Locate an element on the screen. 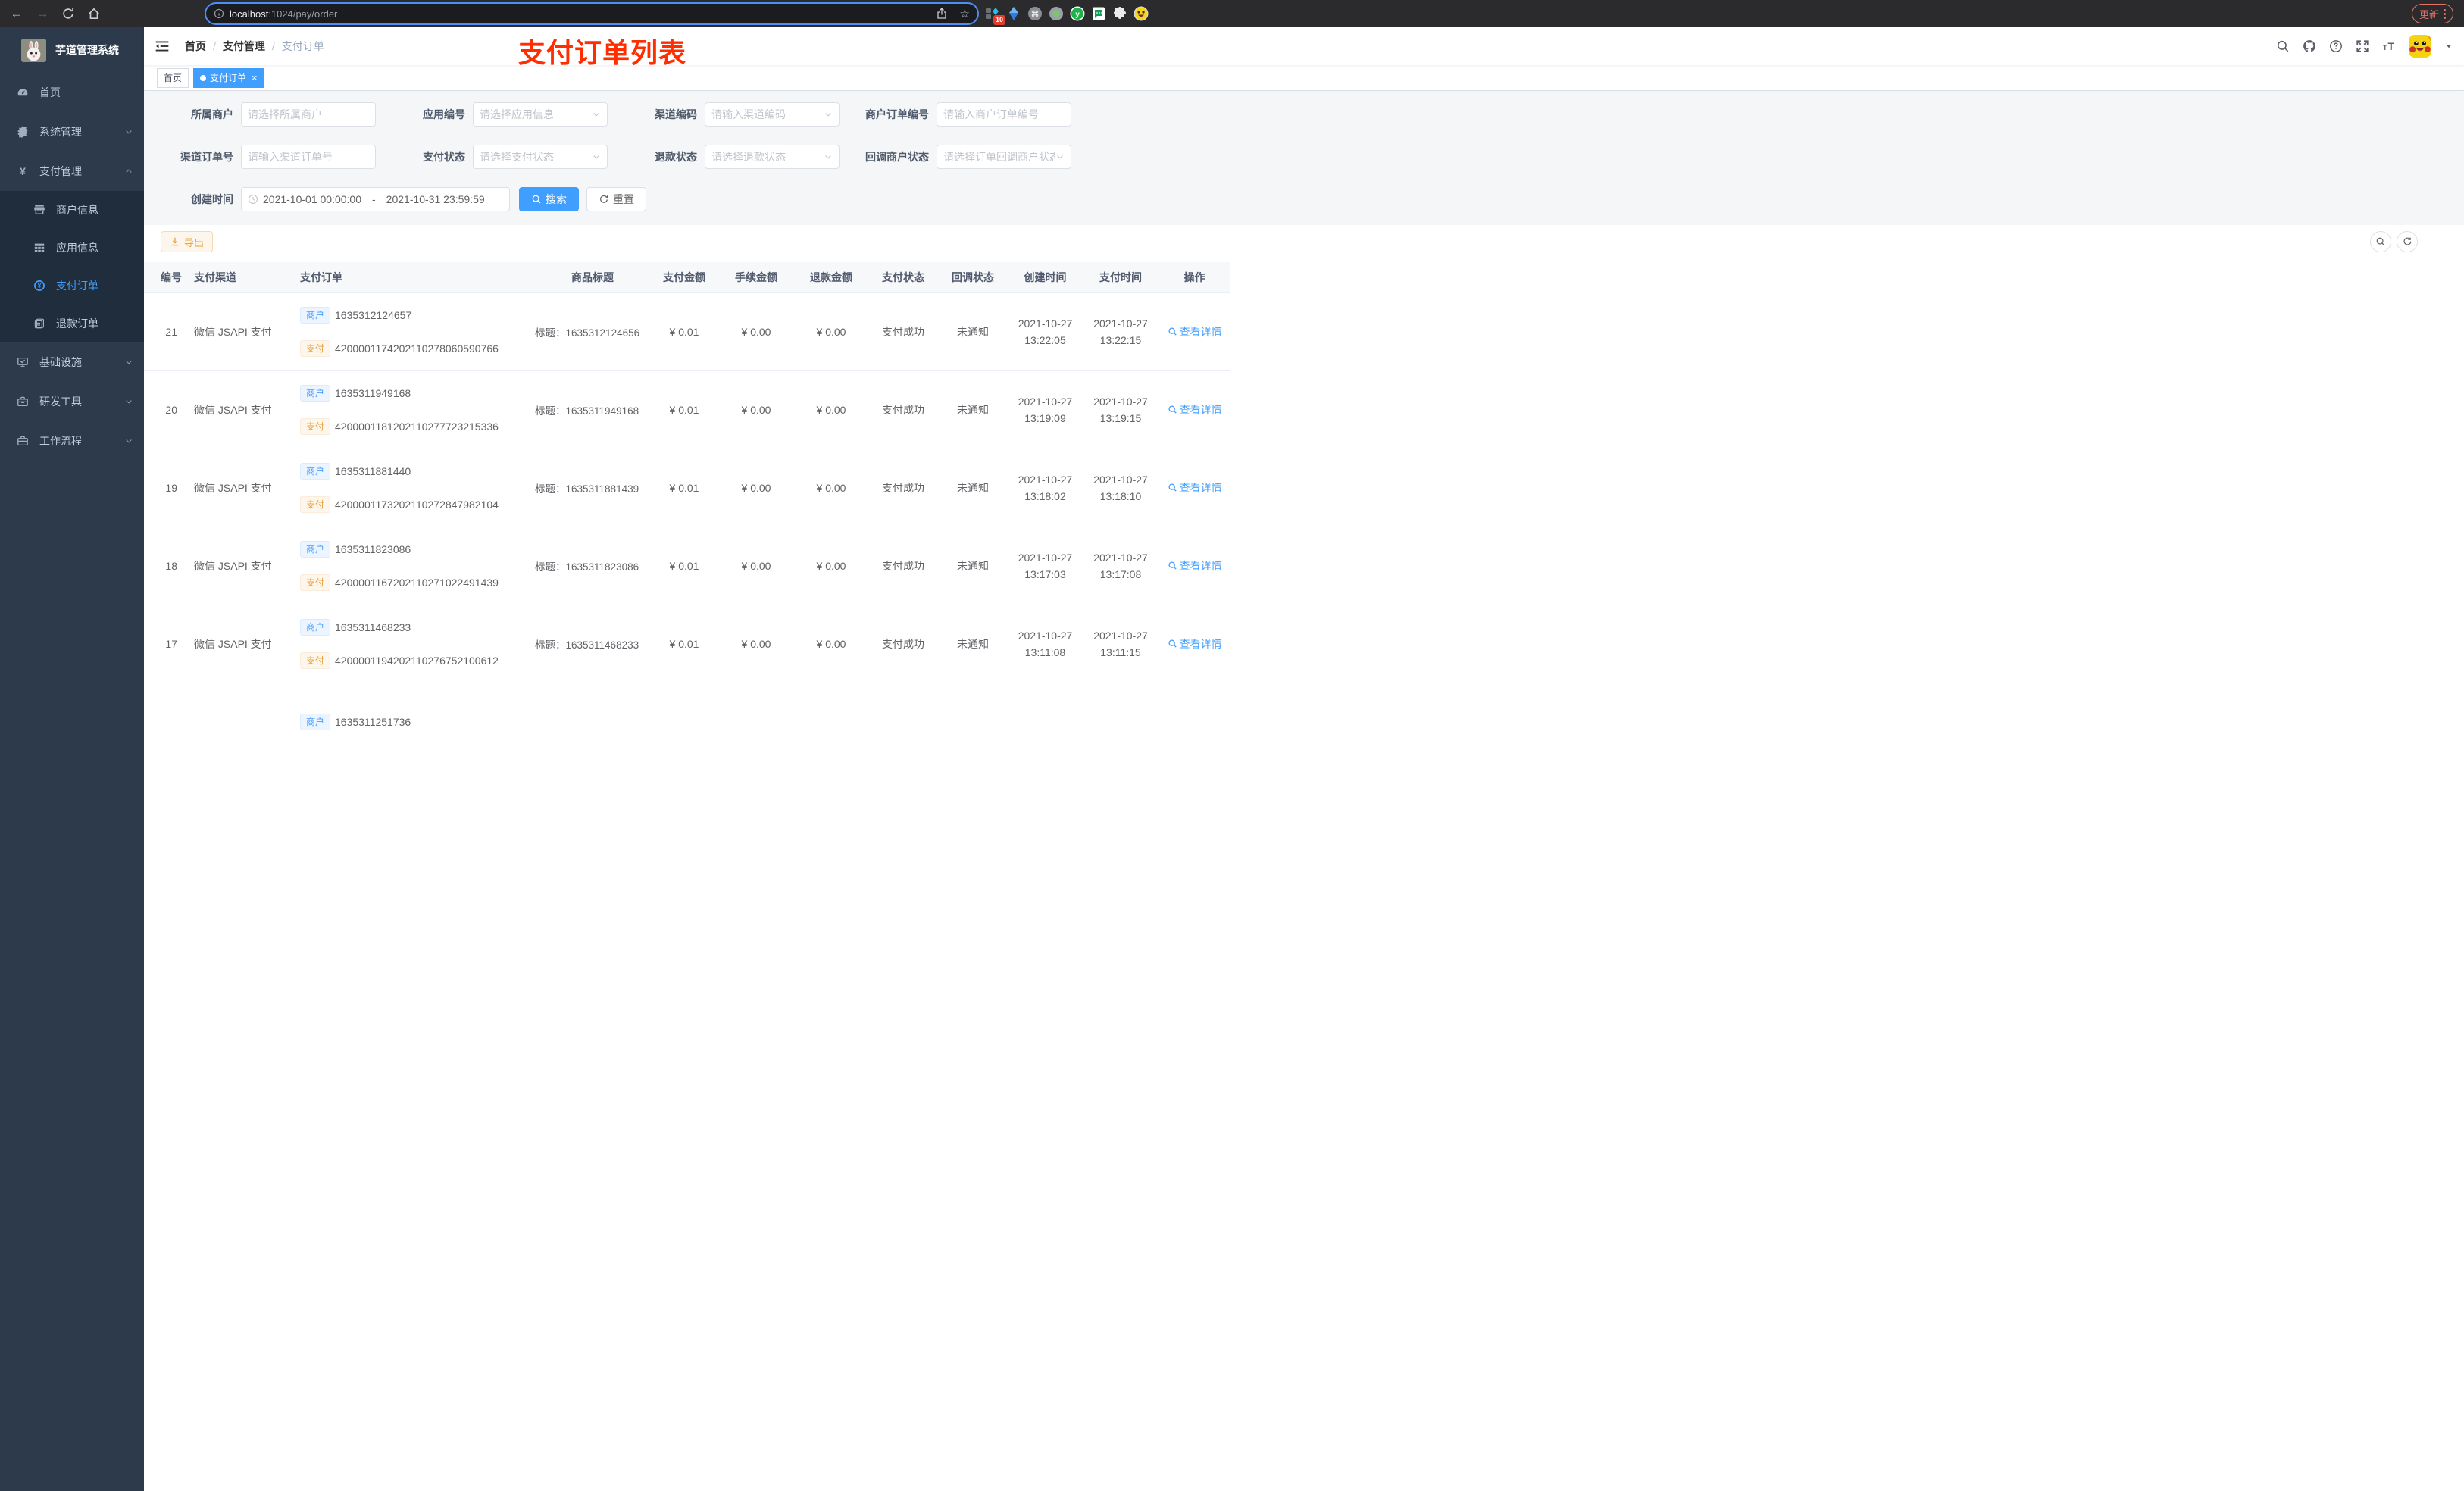  caret-down-icon is located at coordinates (2448, 46).